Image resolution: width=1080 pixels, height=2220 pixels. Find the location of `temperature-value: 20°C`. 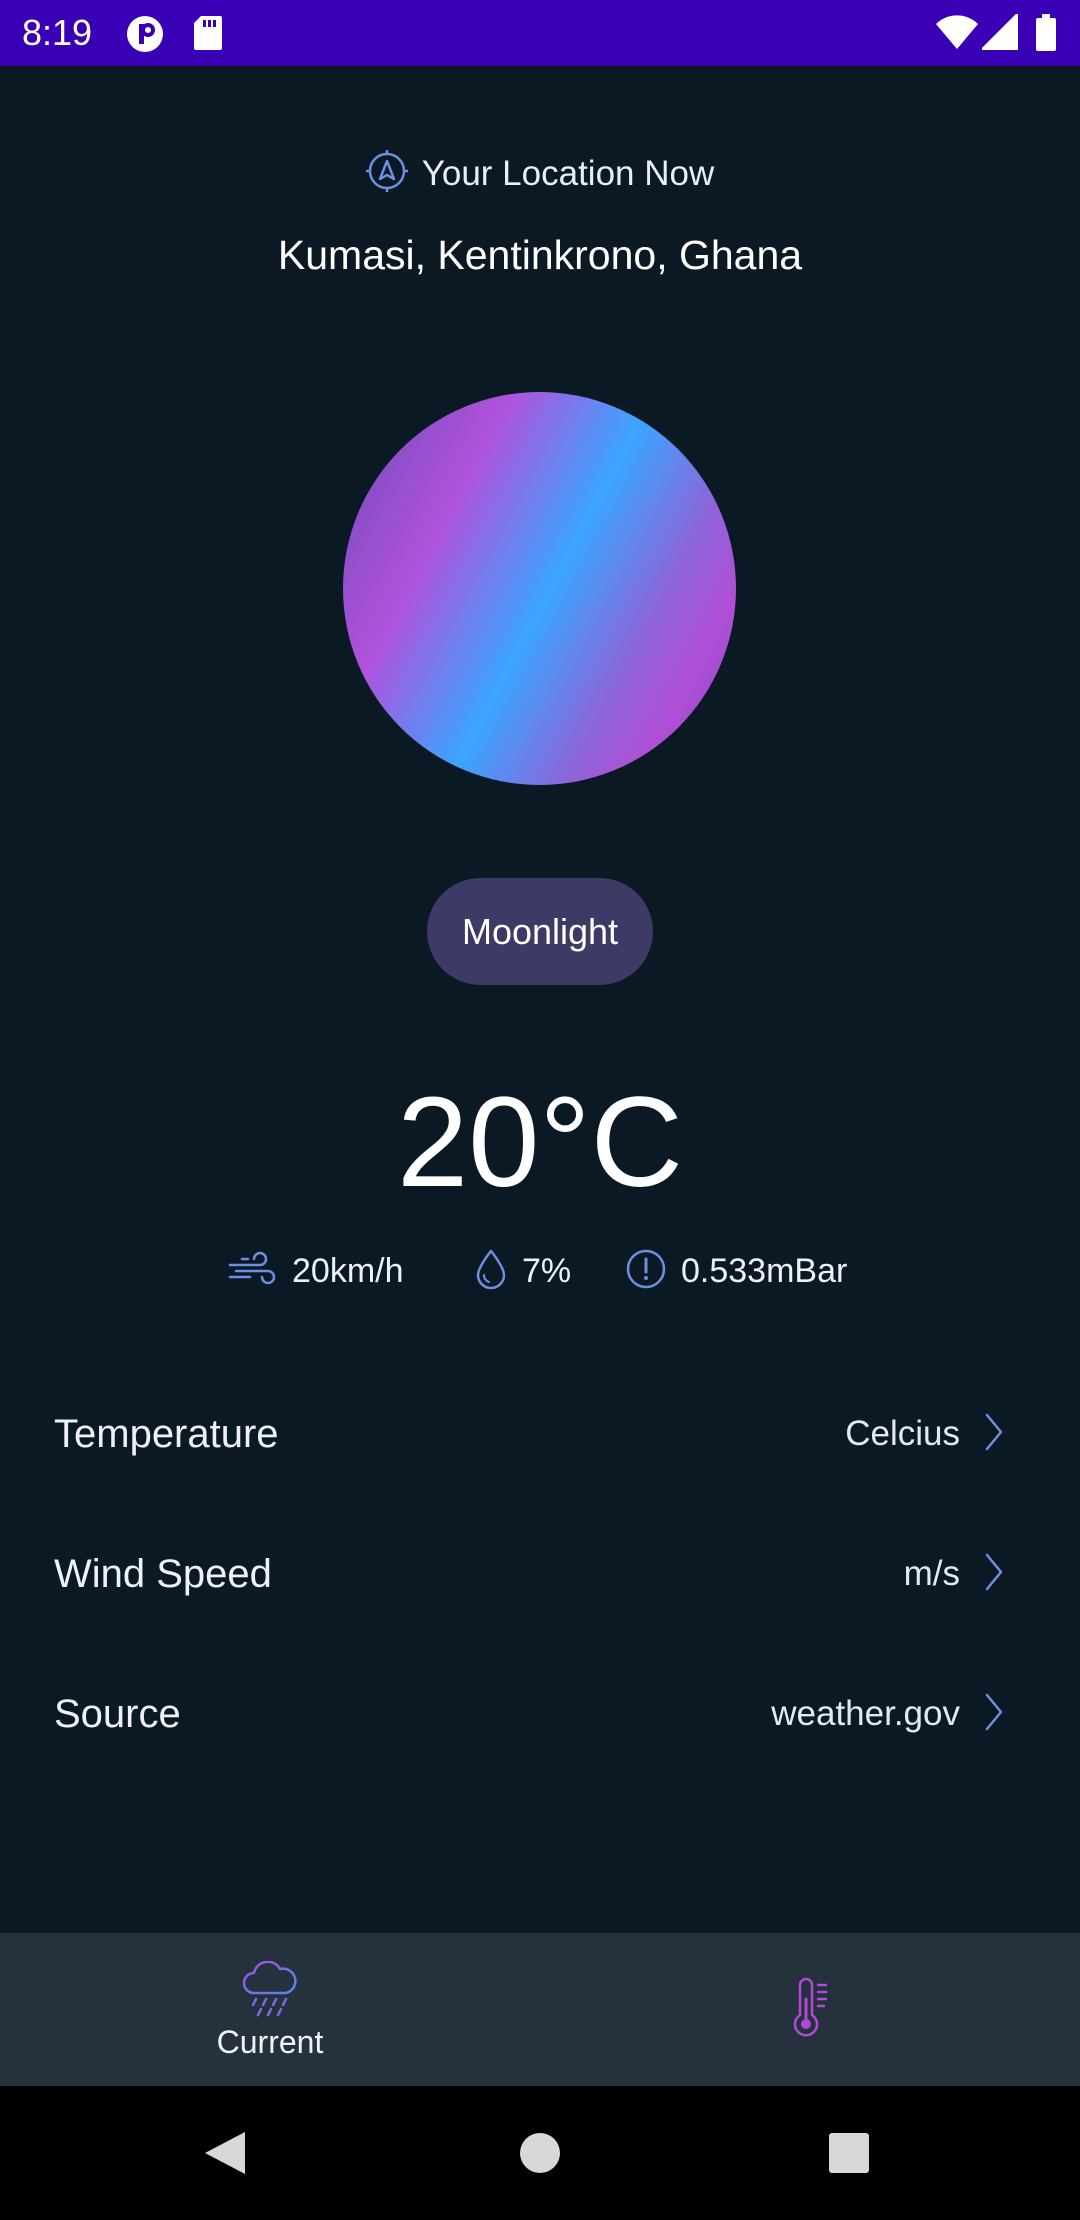

temperature-value: 20°C is located at coordinates (540, 1142).